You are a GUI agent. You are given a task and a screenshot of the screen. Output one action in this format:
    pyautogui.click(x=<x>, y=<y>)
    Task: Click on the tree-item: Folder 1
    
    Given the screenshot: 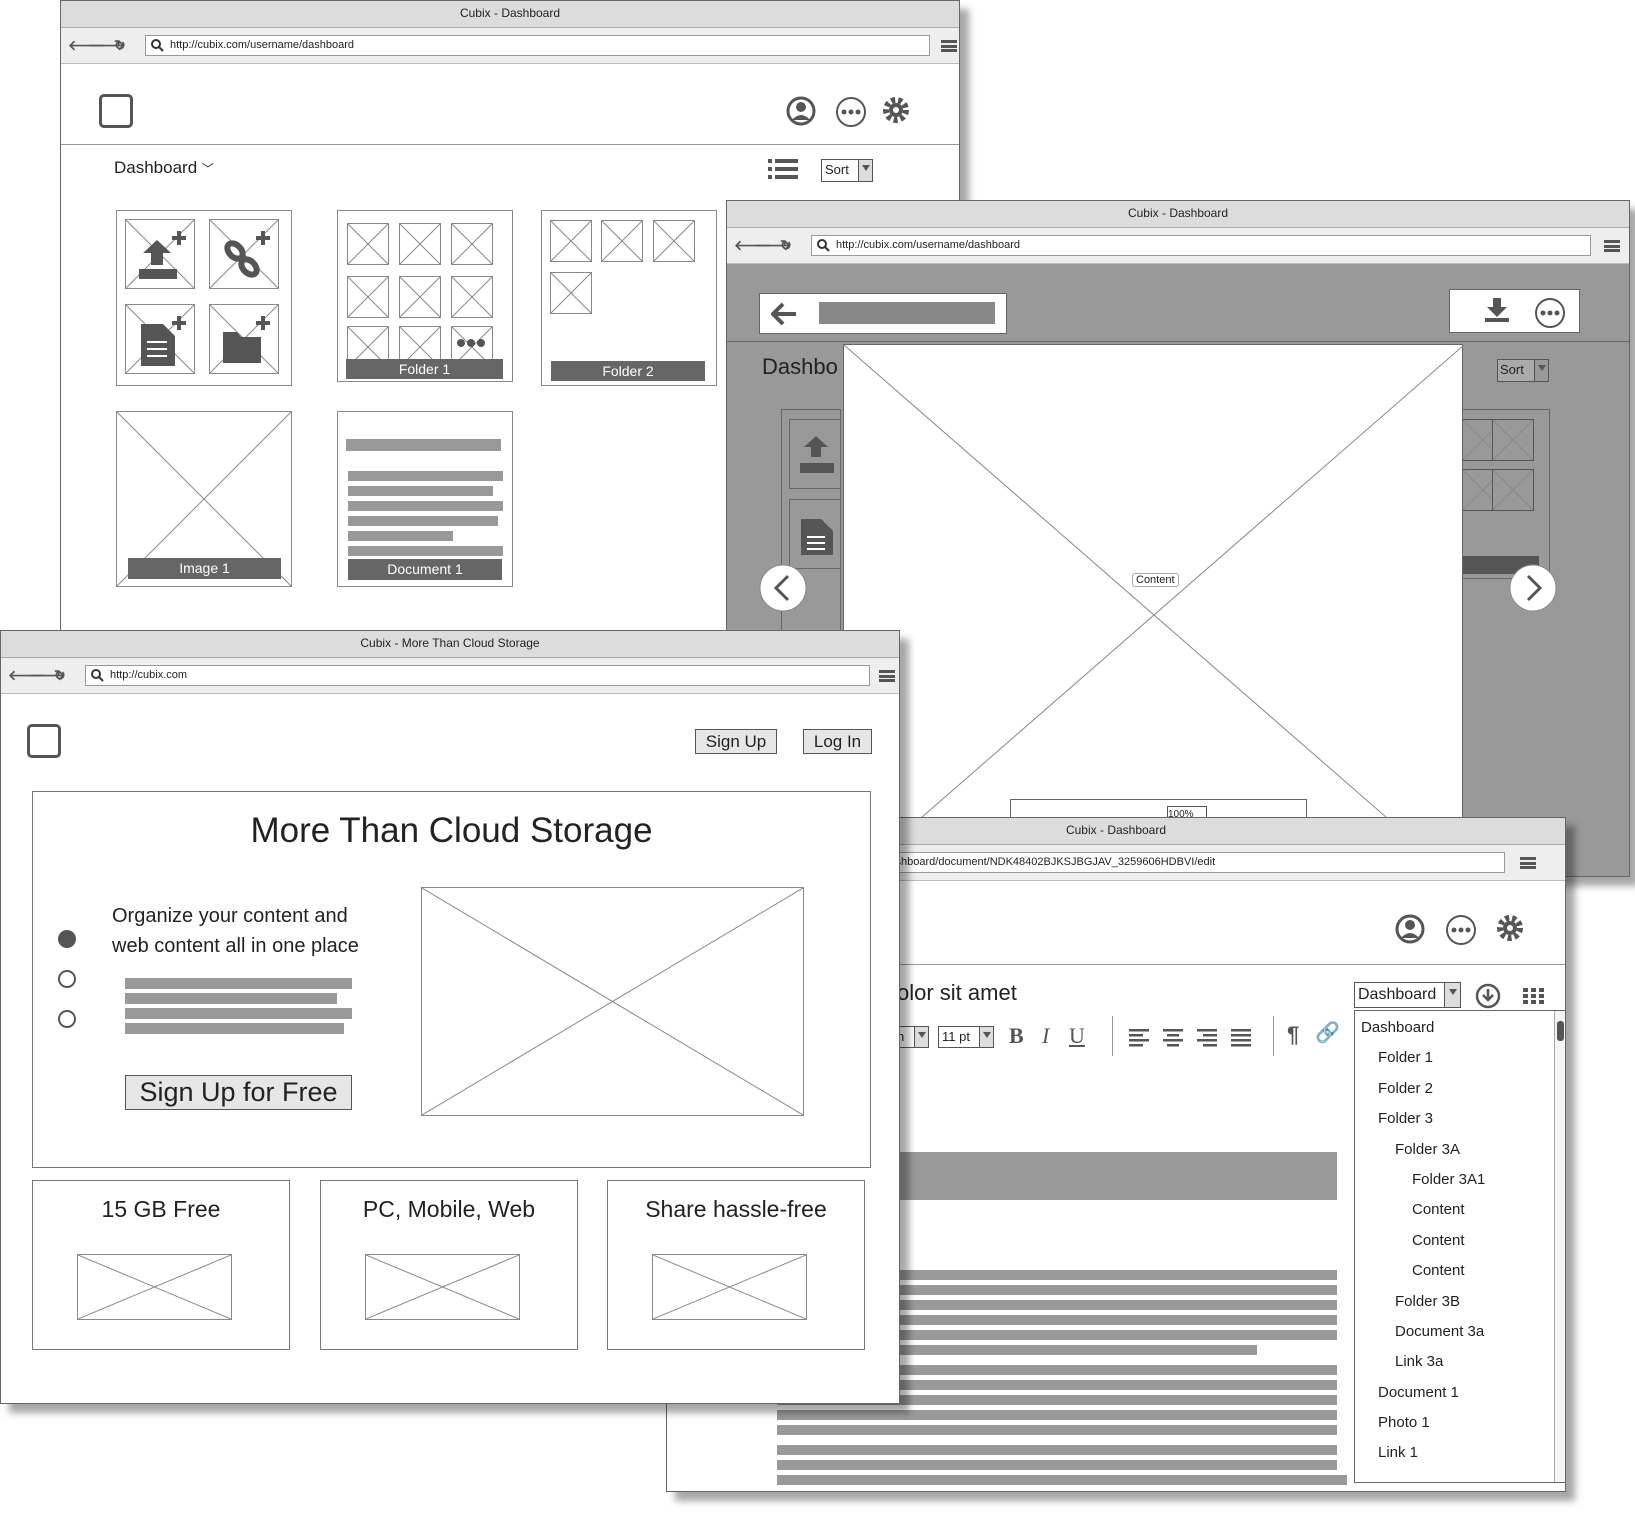 What is the action you would take?
    pyautogui.click(x=1423, y=1058)
    